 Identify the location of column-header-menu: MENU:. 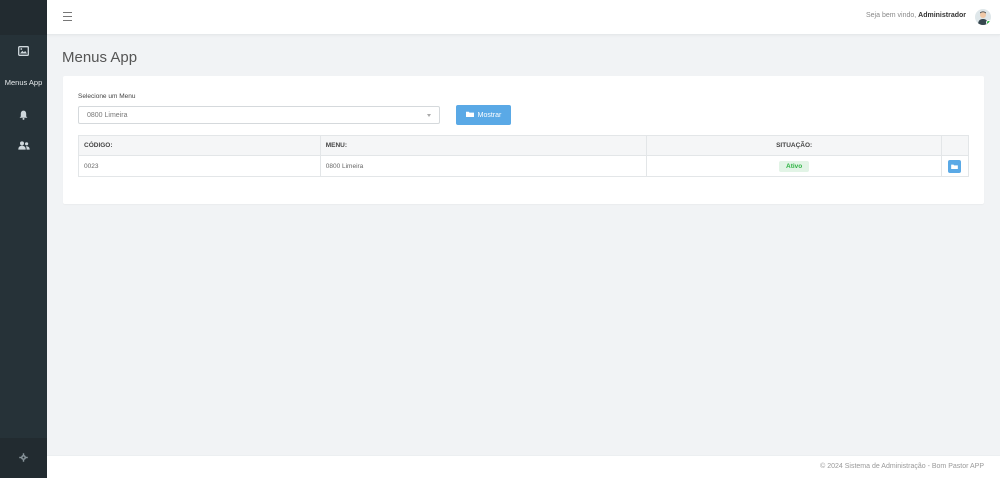
(483, 145).